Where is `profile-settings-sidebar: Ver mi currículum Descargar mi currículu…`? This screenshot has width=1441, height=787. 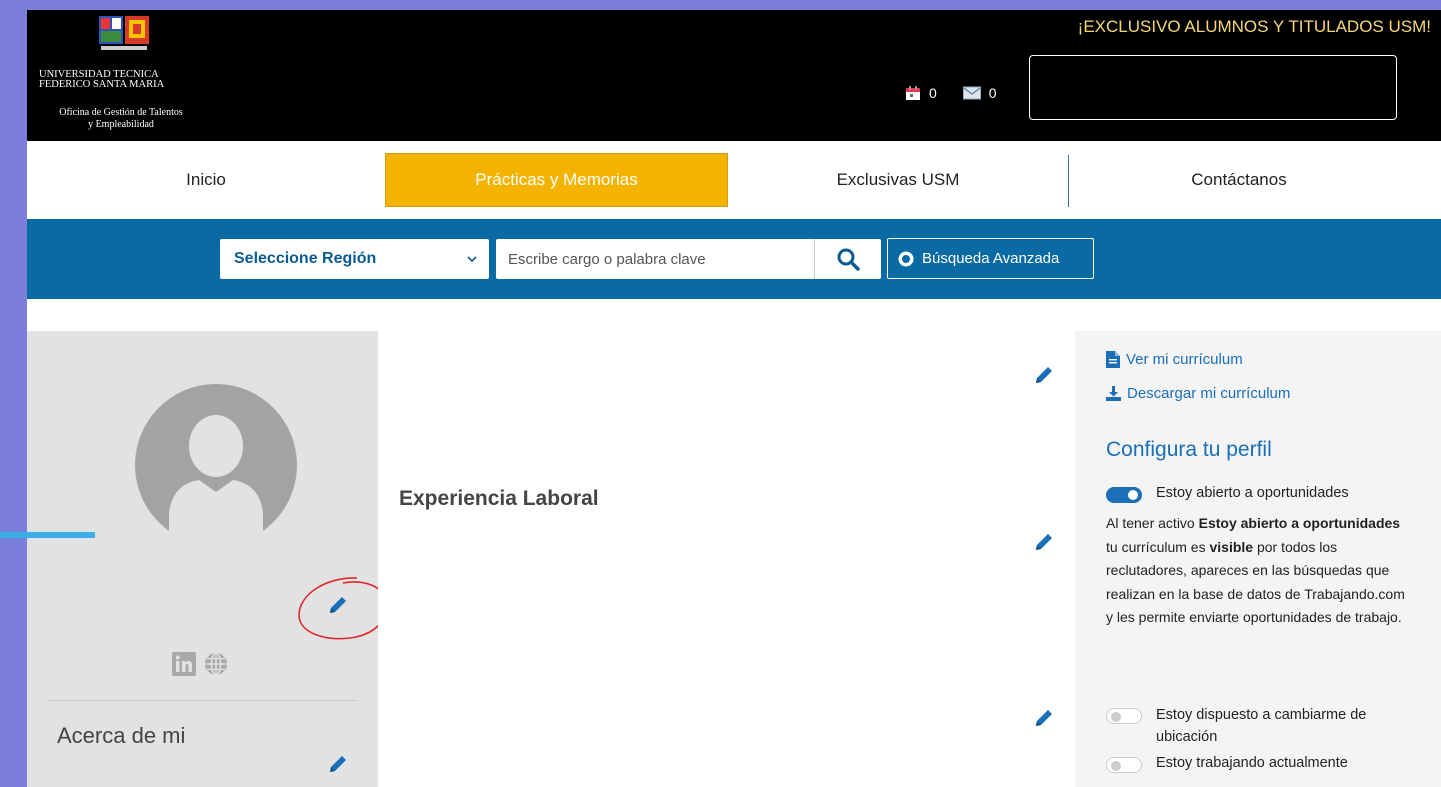
profile-settings-sidebar: Ver mi currículum Descargar mi currículu… is located at coordinates (1258, 559).